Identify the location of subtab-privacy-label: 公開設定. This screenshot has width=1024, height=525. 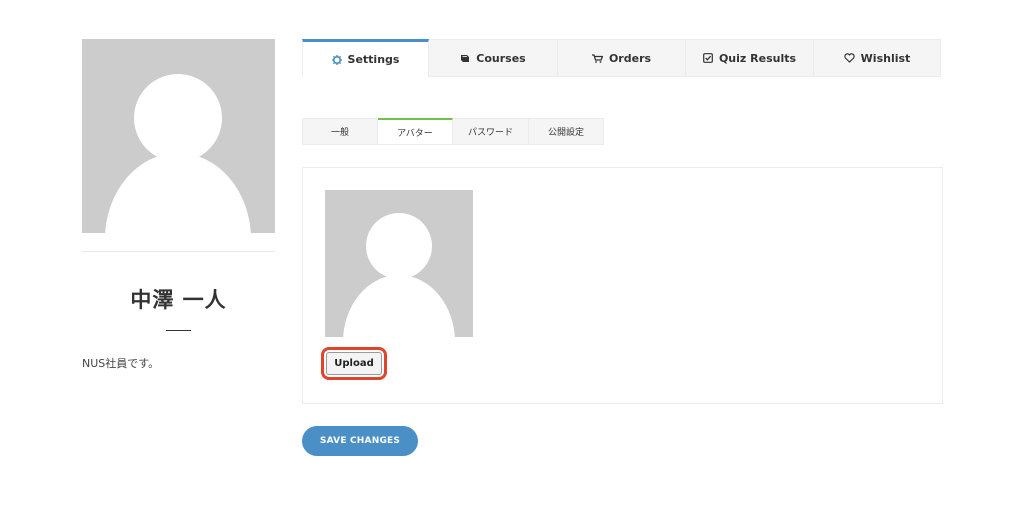
(565, 133).